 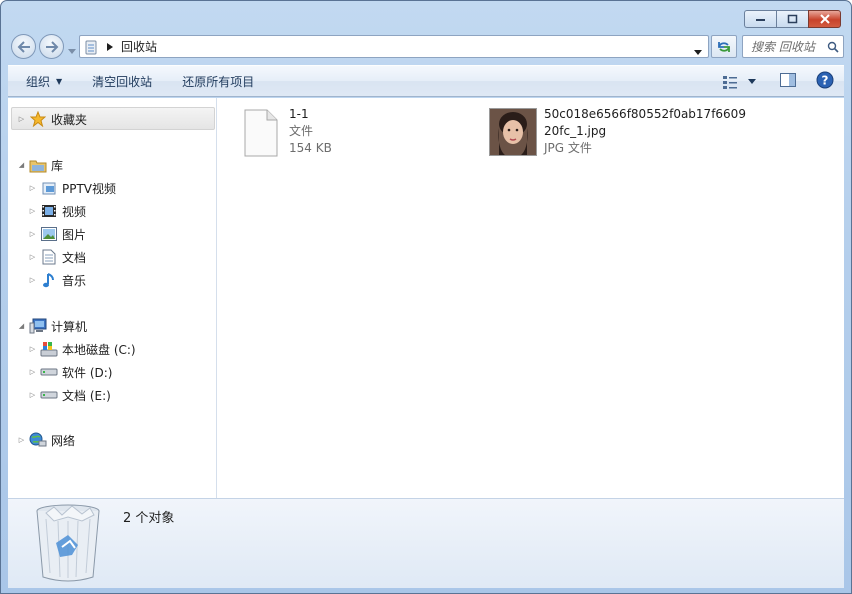 I want to click on help-icon: ?, so click(x=825, y=80).